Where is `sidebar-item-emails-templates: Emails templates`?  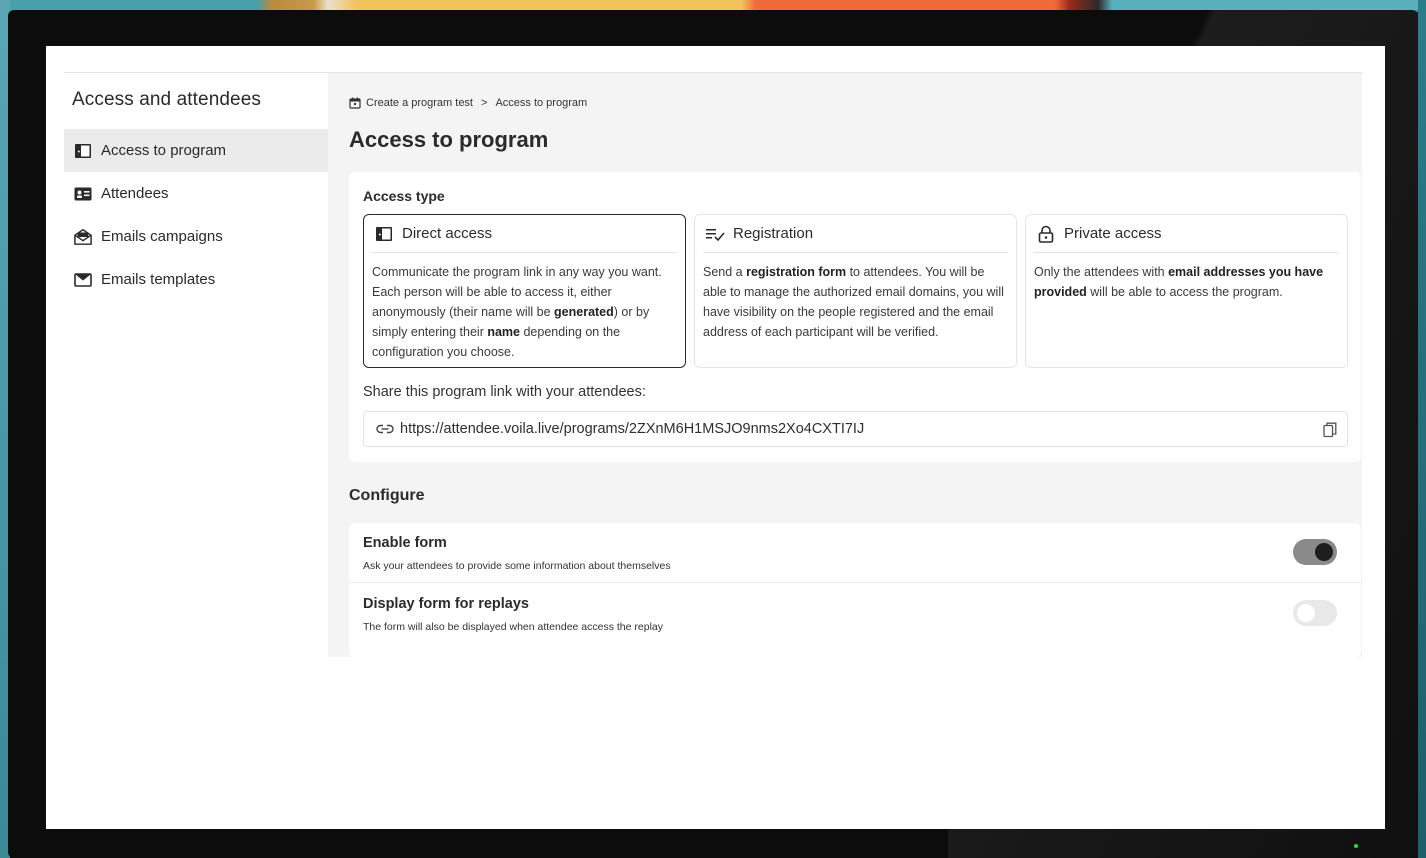
sidebar-item-emails-templates: Emails templates is located at coordinates (196, 279).